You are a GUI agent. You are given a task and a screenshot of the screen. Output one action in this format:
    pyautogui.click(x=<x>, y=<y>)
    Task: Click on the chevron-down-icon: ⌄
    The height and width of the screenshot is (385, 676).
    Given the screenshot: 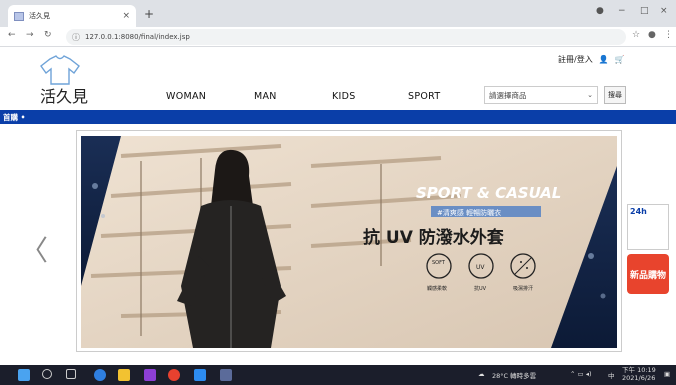 What is the action you would take?
    pyautogui.click(x=590, y=95)
    